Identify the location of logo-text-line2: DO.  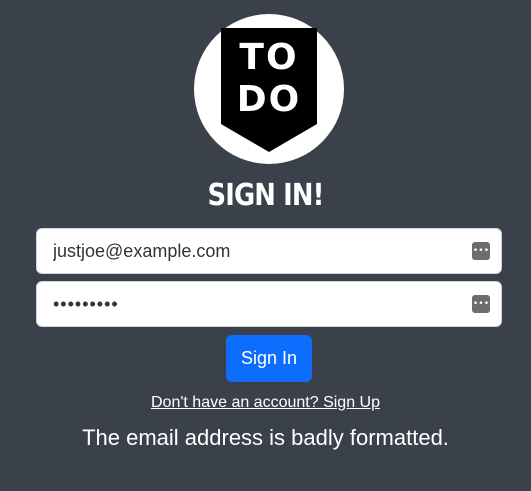
(269, 99).